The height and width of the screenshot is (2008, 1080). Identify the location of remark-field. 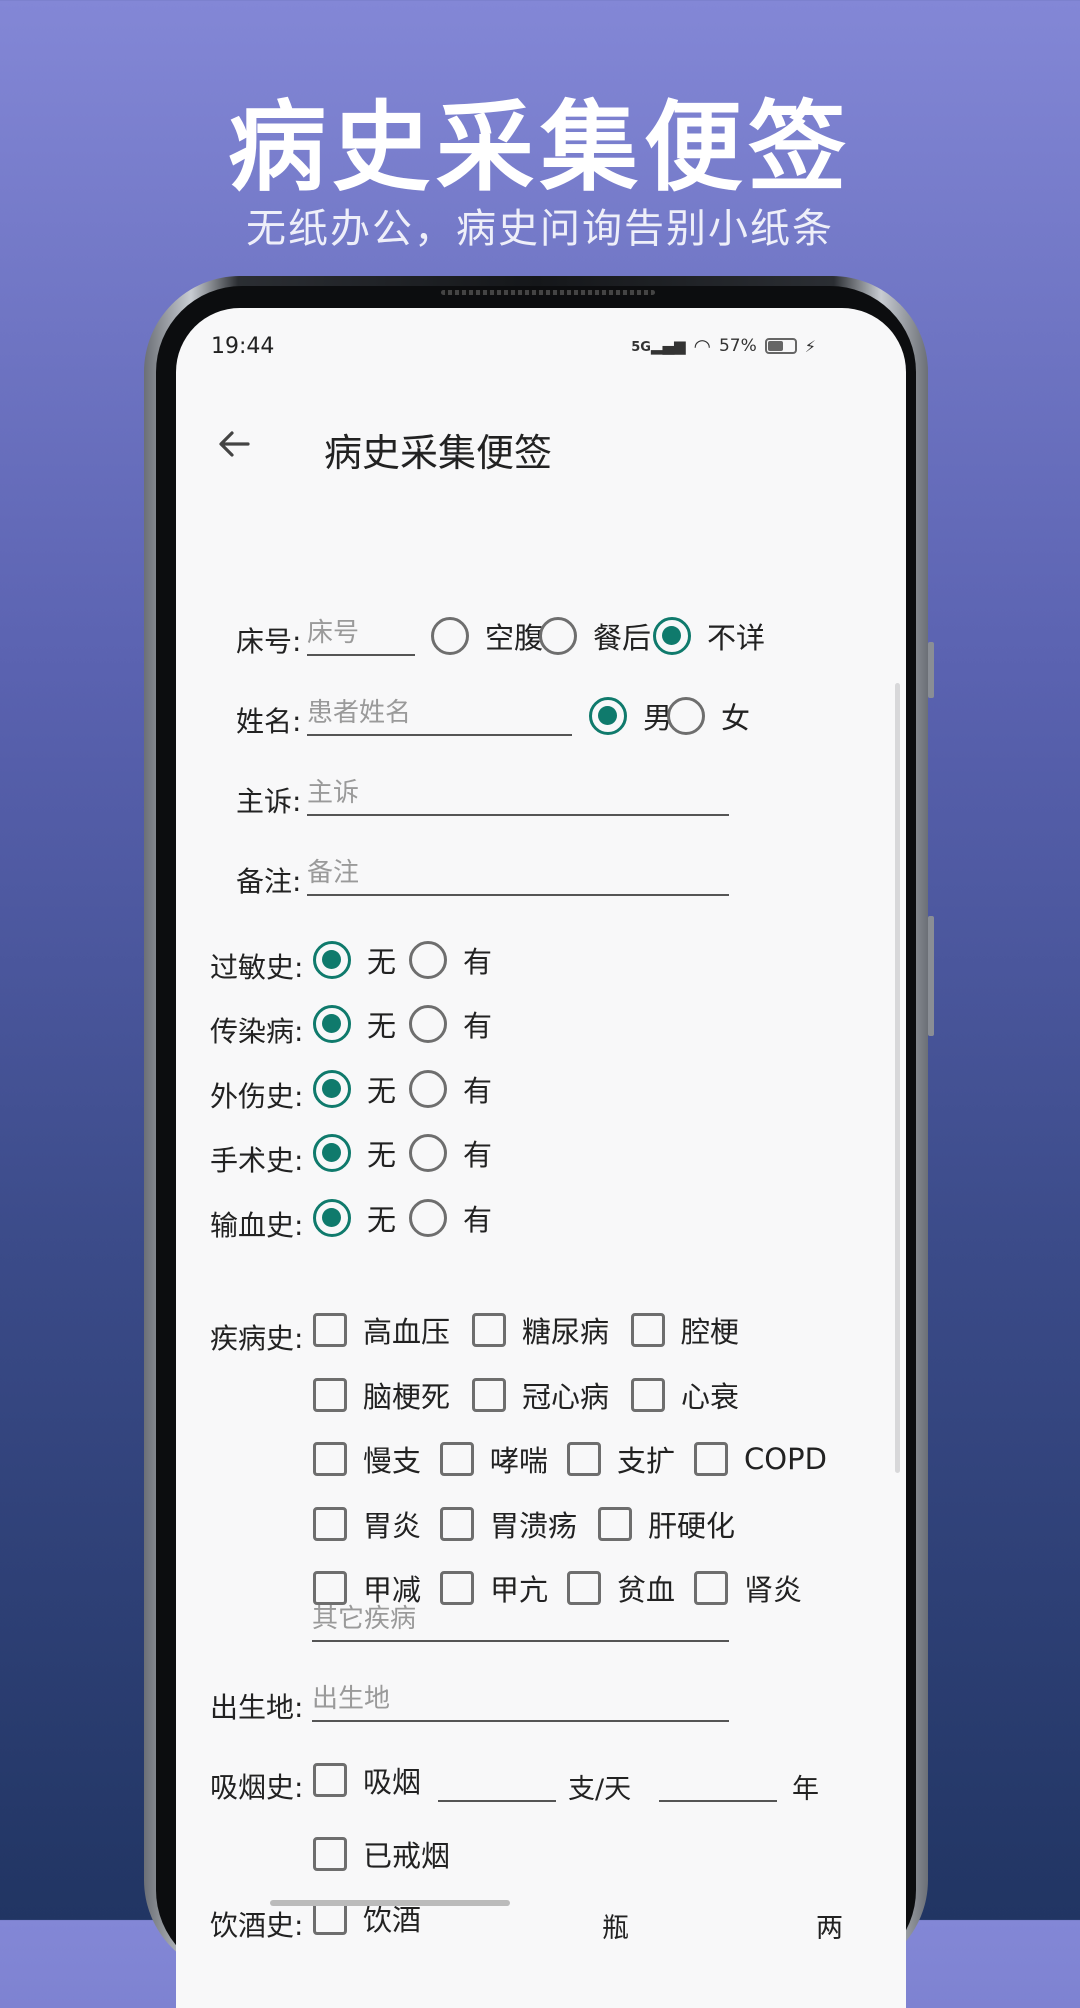
(518, 875).